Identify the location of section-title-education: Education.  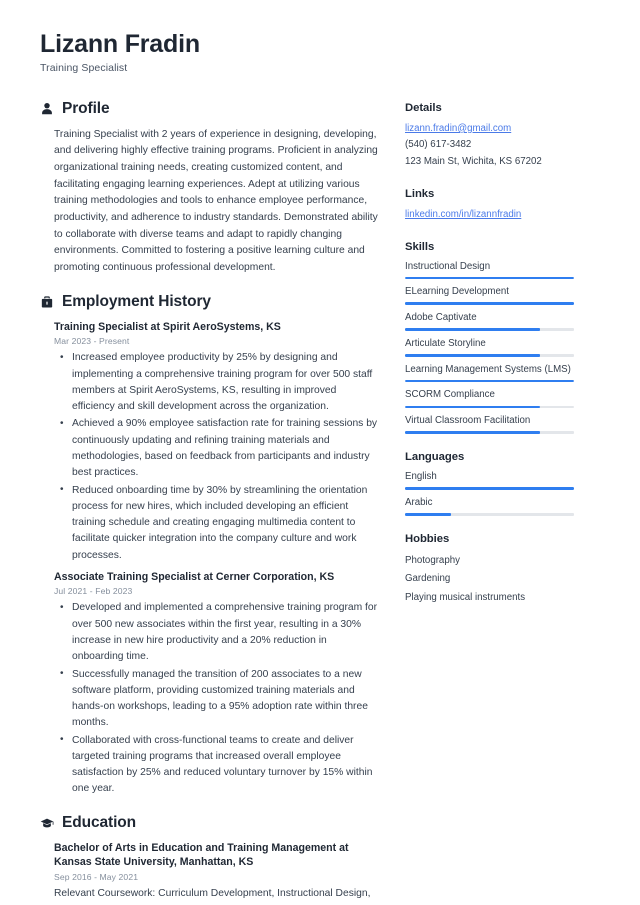
(99, 822).